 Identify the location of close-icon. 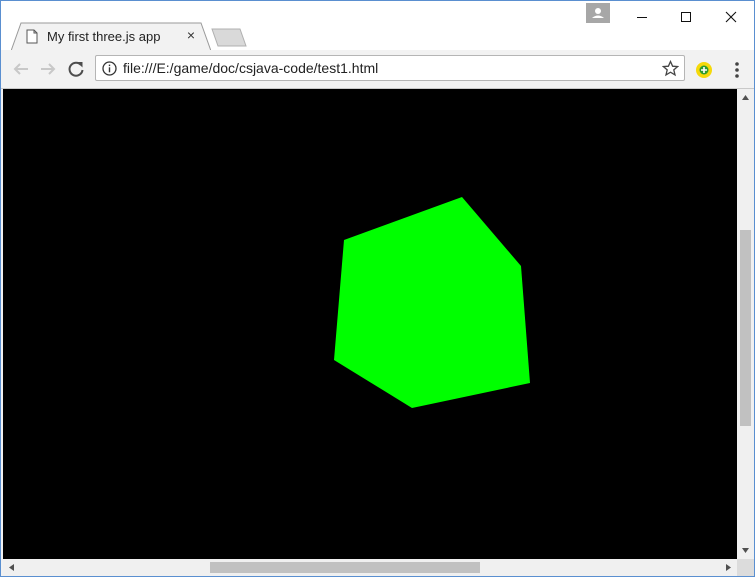
(730, 17).